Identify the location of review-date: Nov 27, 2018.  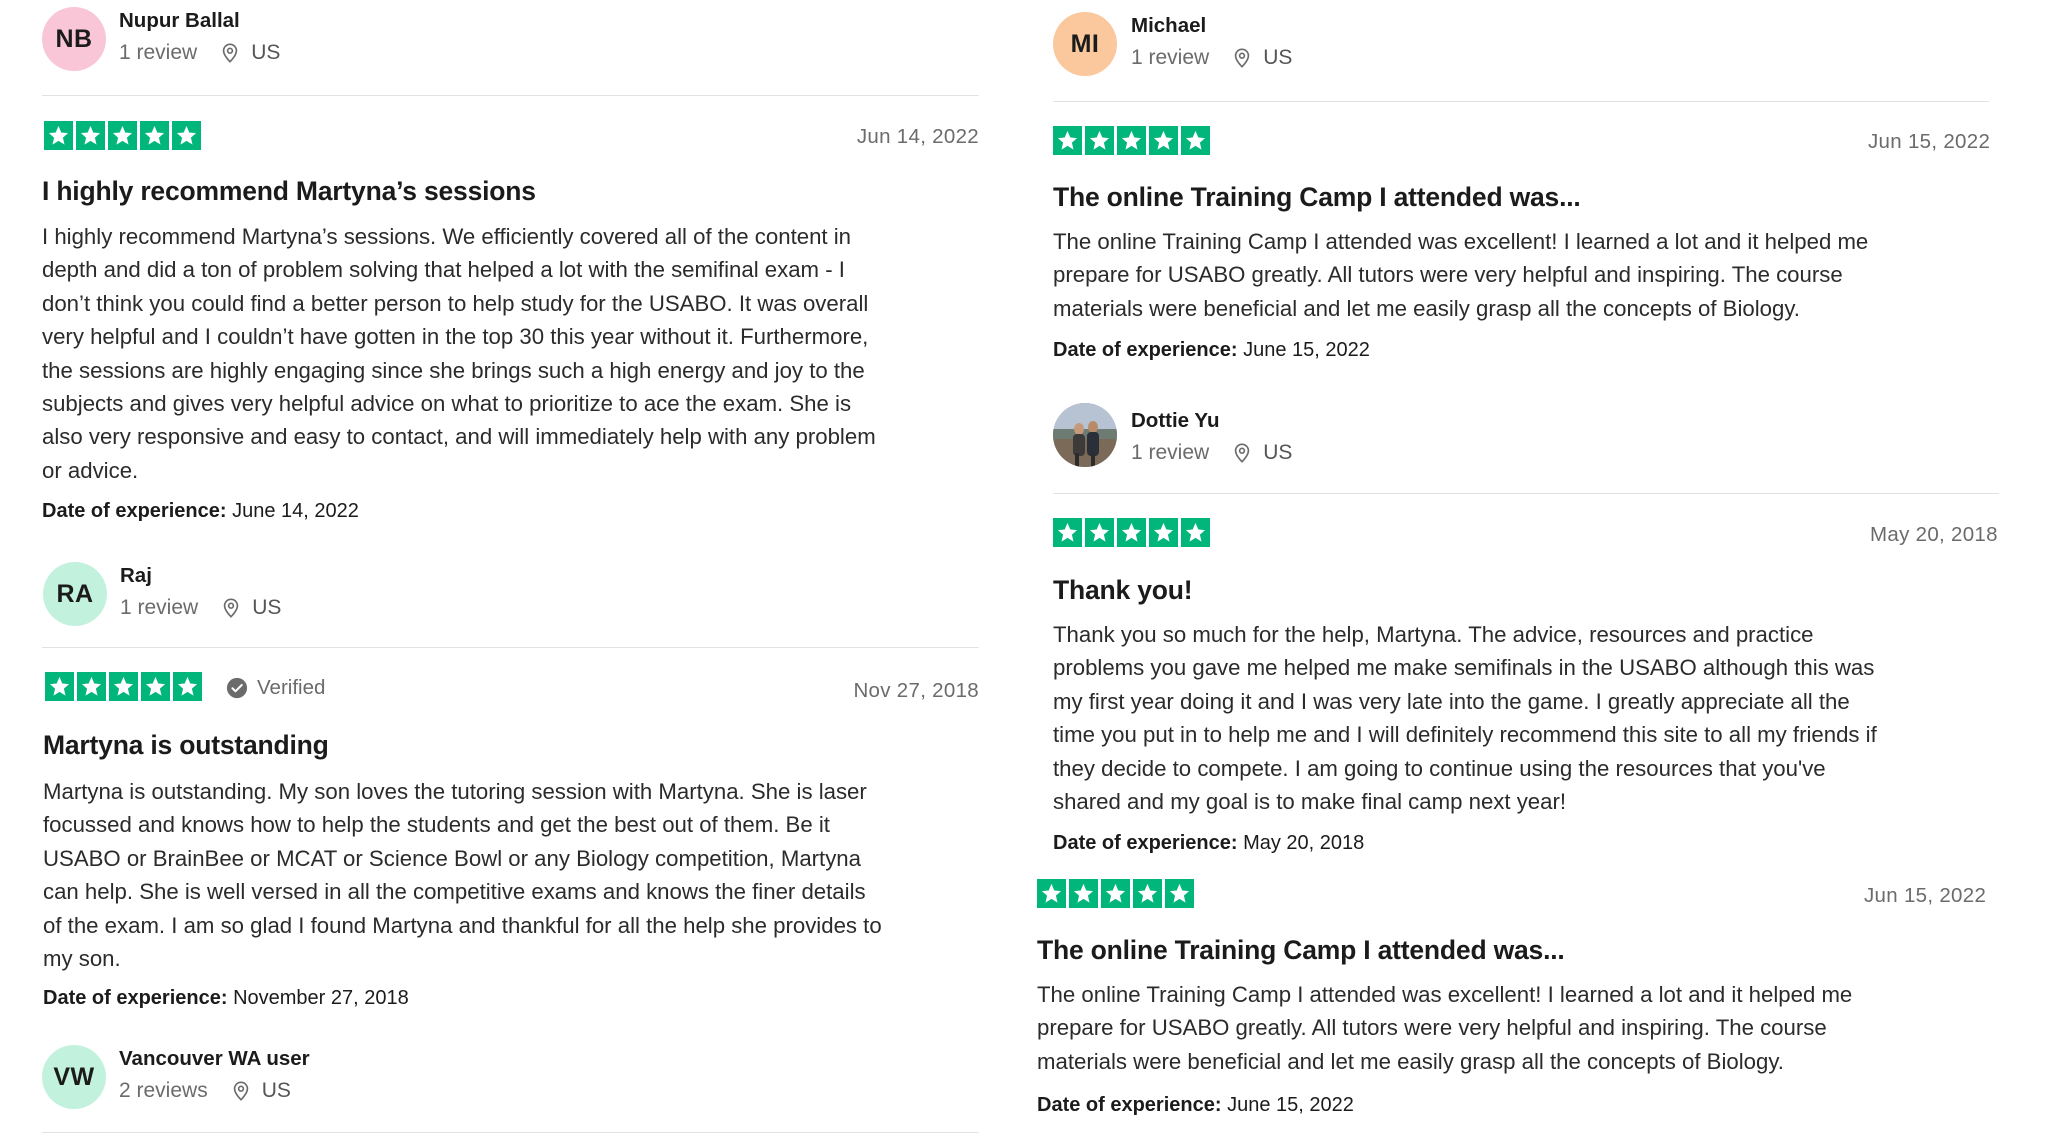
(916, 690).